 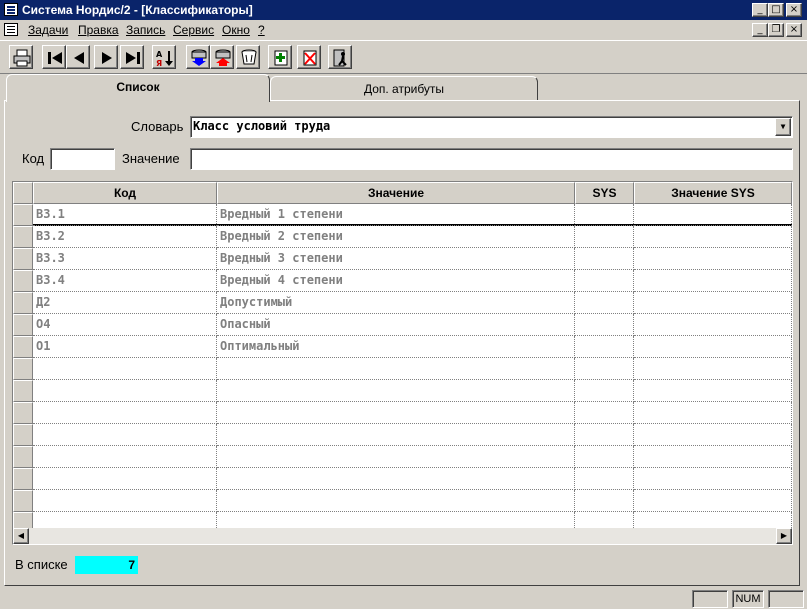 I want to click on menu-service: Сервис, so click(x=193, y=30).